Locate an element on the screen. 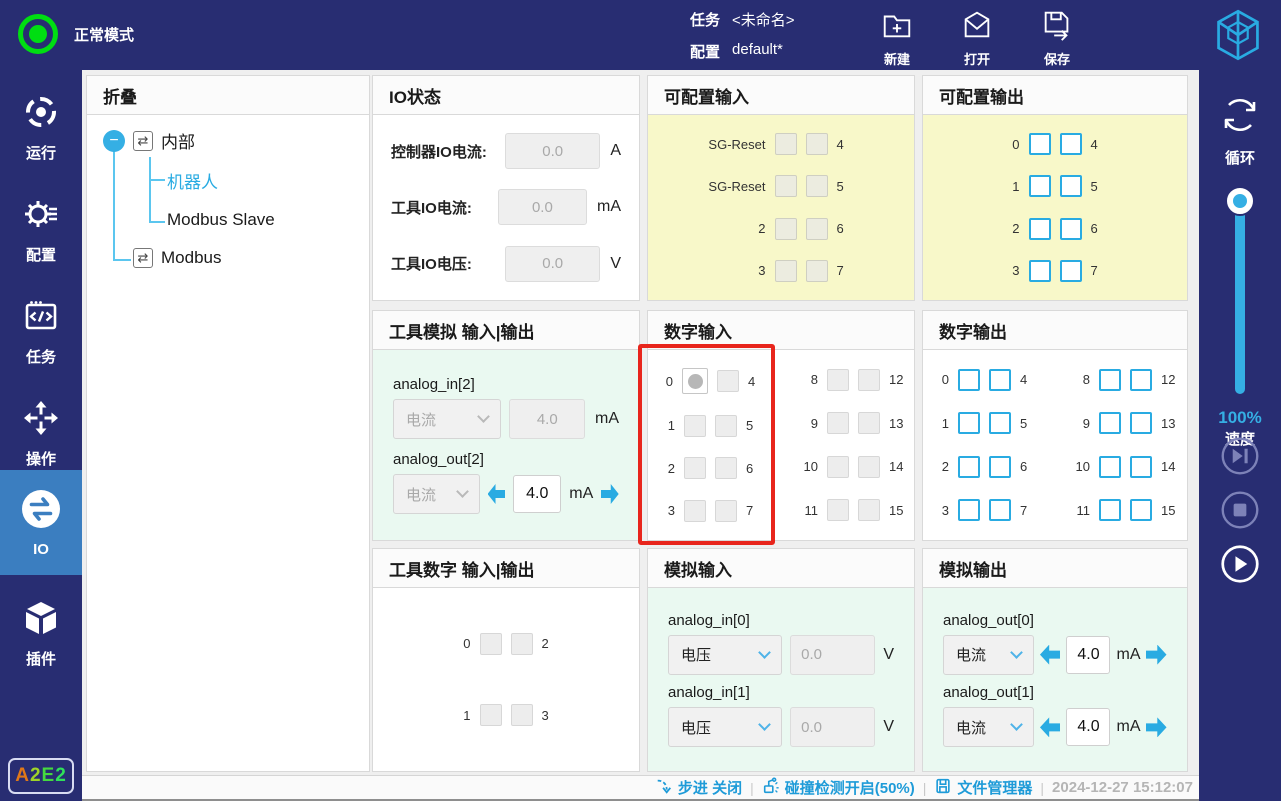 The image size is (1281, 801). version-badge: A2E2 is located at coordinates (41, 776).